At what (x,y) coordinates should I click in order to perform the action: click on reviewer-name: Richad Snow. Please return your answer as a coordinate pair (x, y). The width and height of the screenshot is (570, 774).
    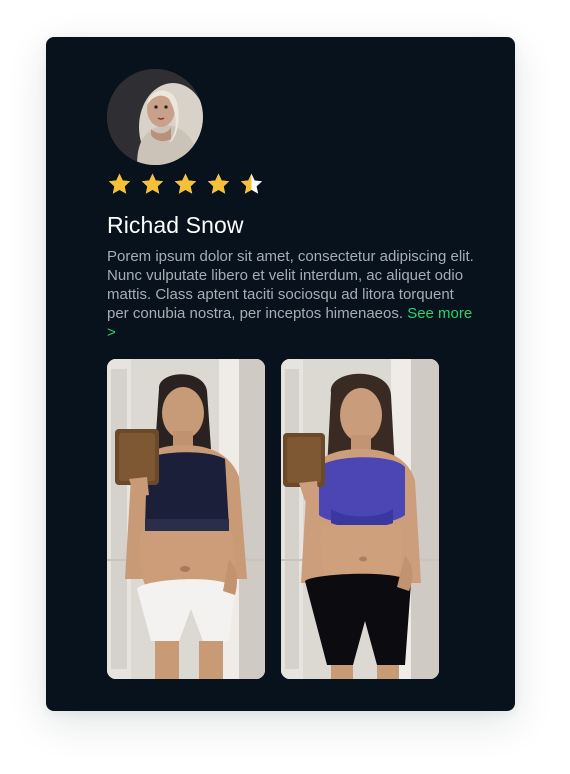
    Looking at the image, I should click on (175, 225).